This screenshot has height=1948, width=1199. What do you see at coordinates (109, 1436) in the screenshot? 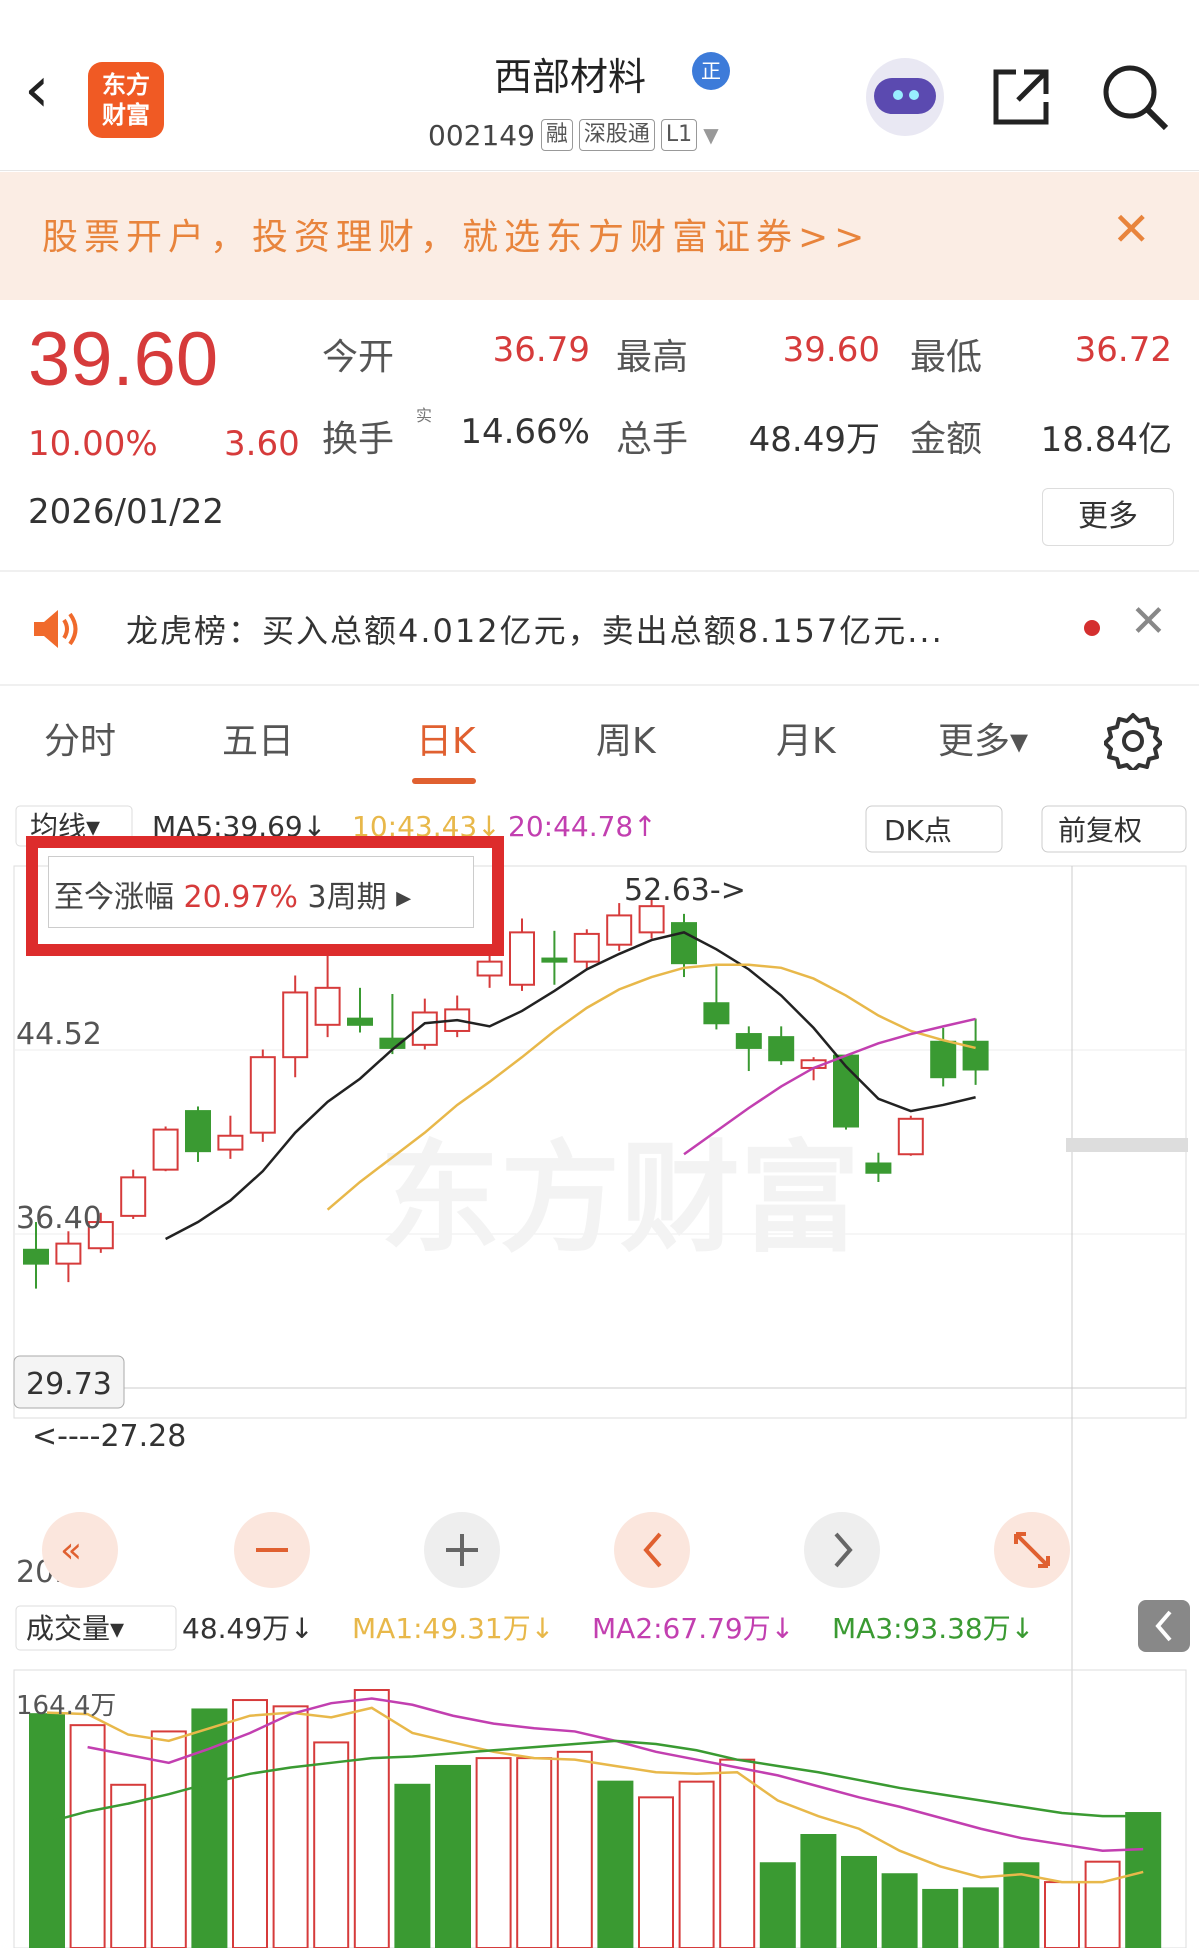
I see `low-marker: <----27.28` at bounding box center [109, 1436].